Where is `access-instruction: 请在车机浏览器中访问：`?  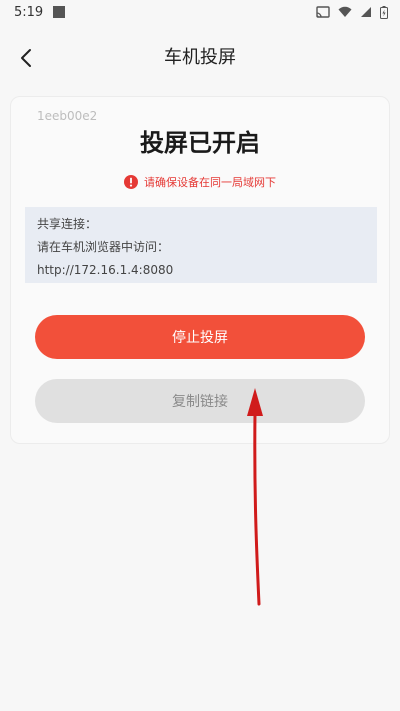 access-instruction: 请在车机浏览器中访问： is located at coordinates (103, 247).